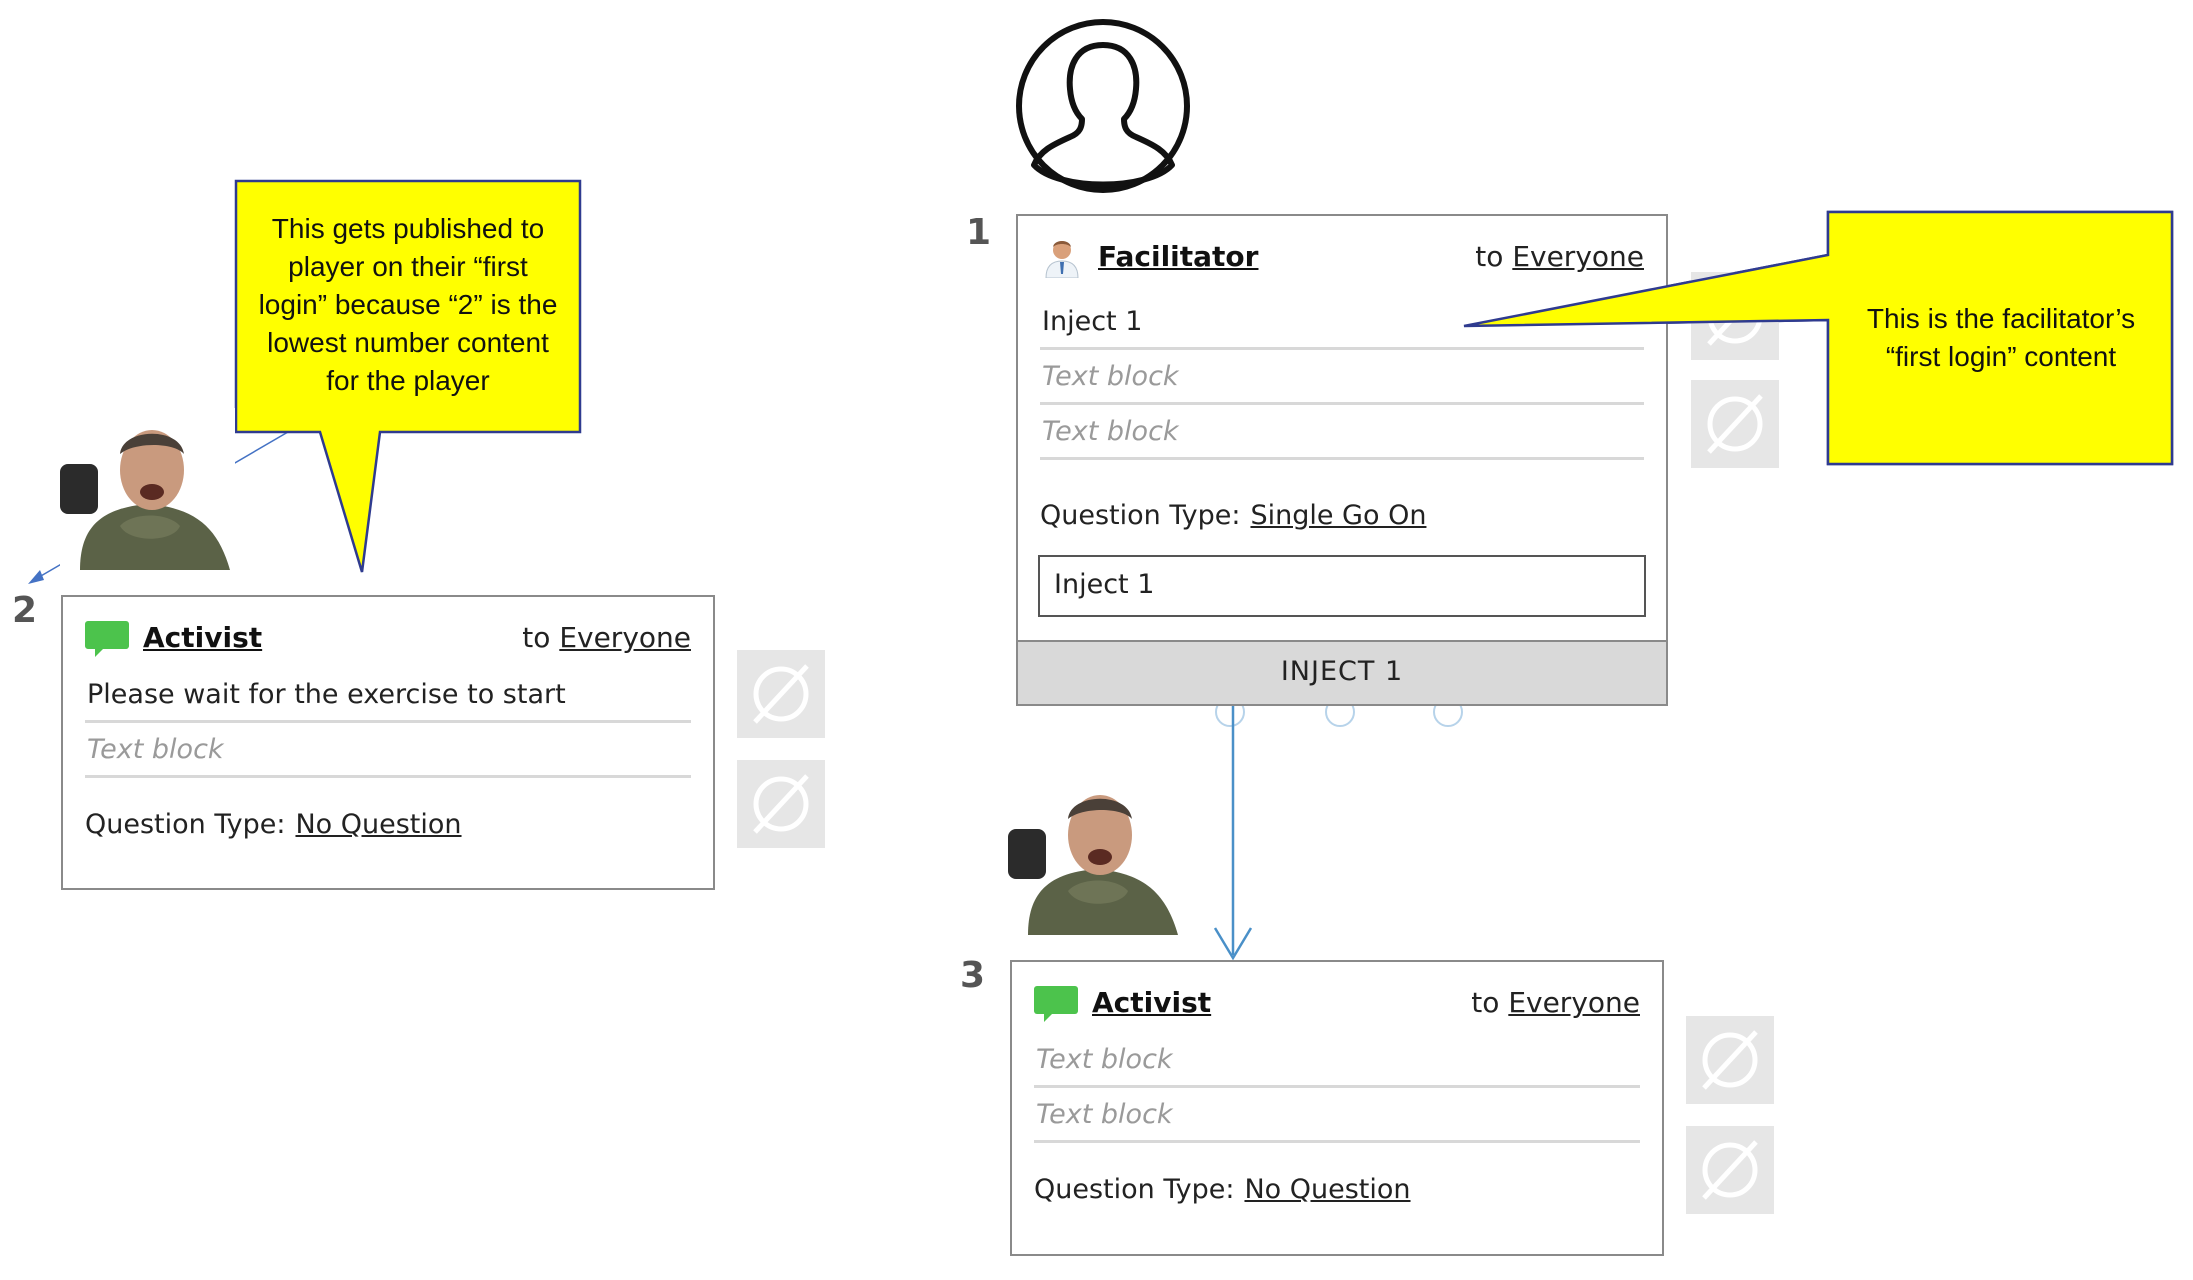 Image resolution: width=2193 pixels, height=1280 pixels. Describe the element at coordinates (973, 975) in the screenshot. I see `card-number: 3` at that location.